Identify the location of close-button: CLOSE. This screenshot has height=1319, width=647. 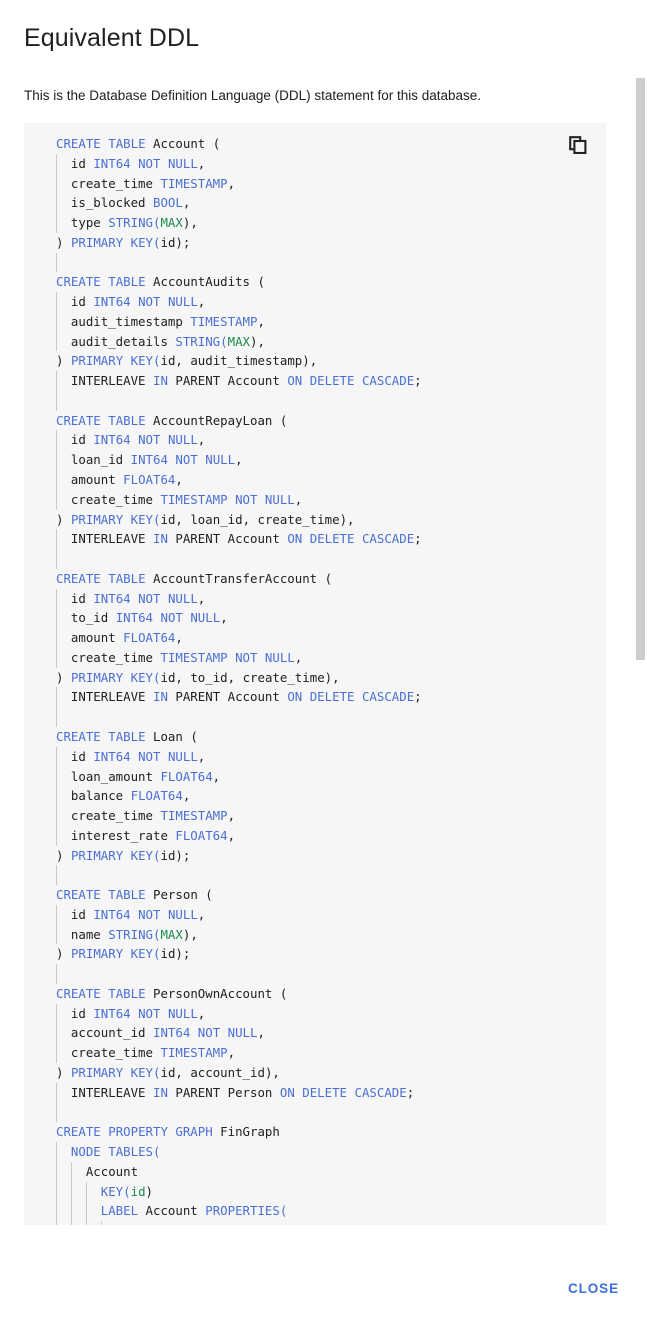
(593, 1288).